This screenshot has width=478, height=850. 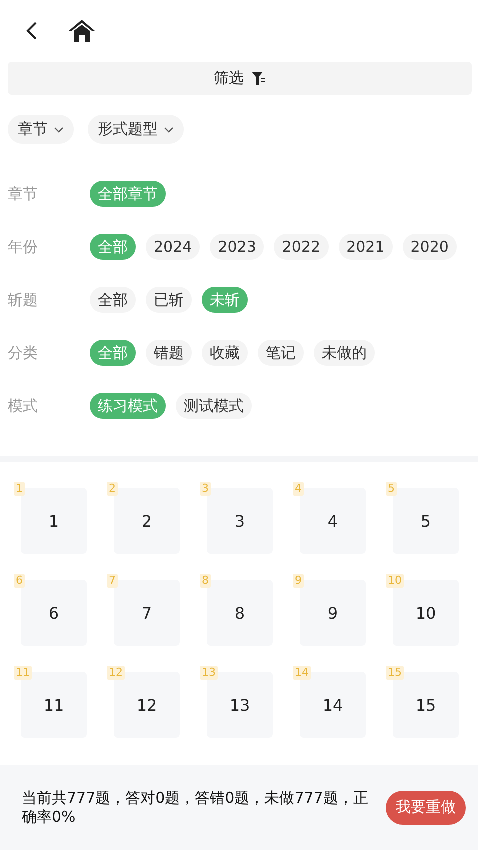 I want to click on question-index: 8, so click(x=205, y=581).